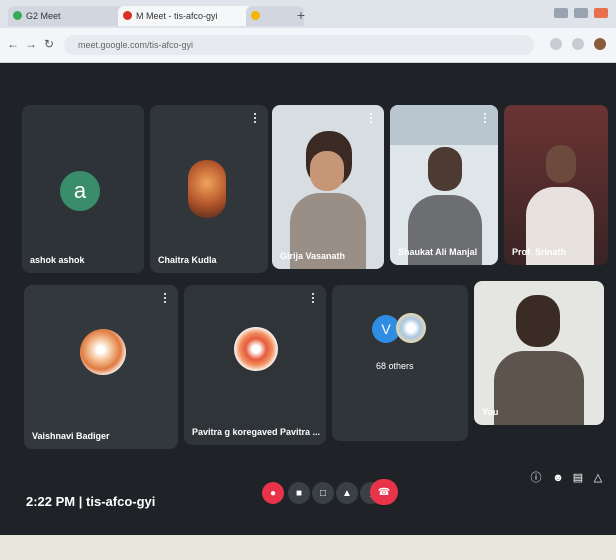 This screenshot has width=616, height=560. What do you see at coordinates (177, 16) in the screenshot?
I see `tab-label: M Meet - tis-afco-gyi` at bounding box center [177, 16].